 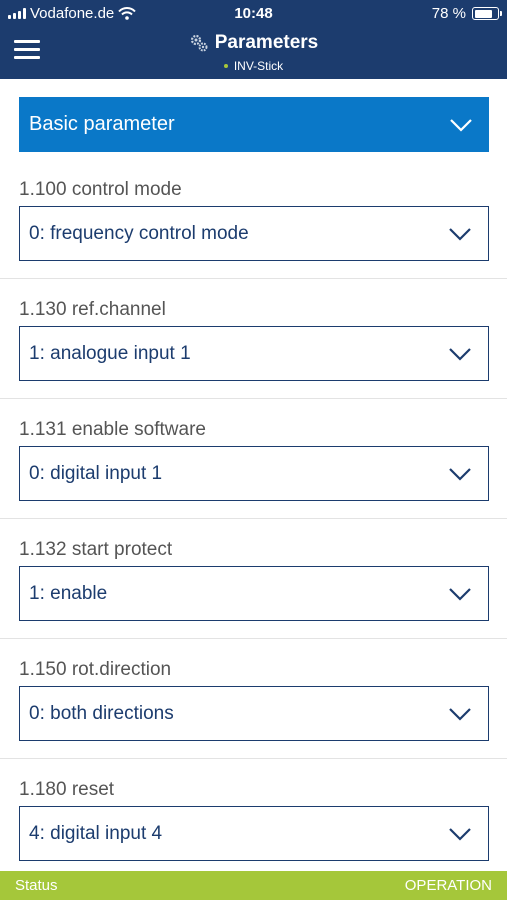 What do you see at coordinates (110, 353) in the screenshot?
I see `parameter-value: 1: analogue input 1` at bounding box center [110, 353].